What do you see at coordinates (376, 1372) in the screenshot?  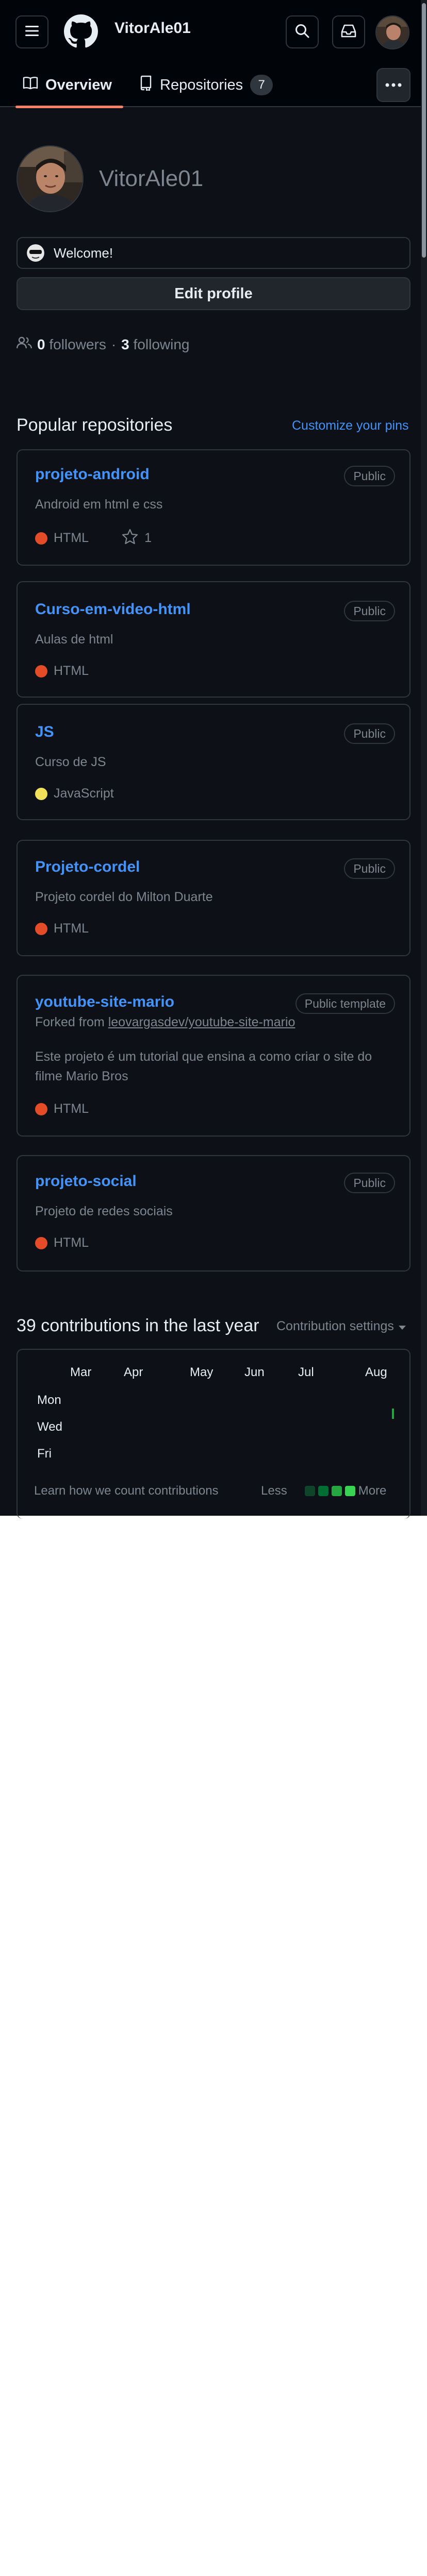 I see `month-label: Aug` at bounding box center [376, 1372].